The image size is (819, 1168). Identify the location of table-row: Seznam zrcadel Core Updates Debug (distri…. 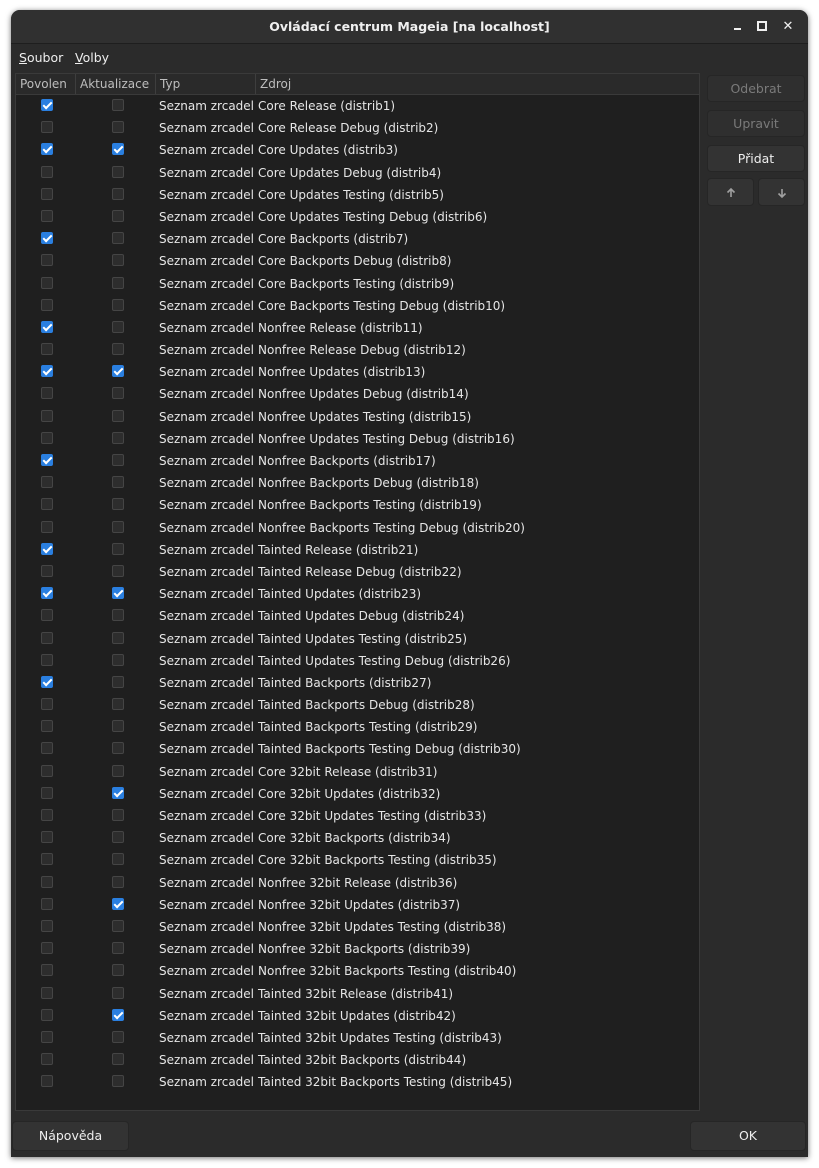
(357, 173).